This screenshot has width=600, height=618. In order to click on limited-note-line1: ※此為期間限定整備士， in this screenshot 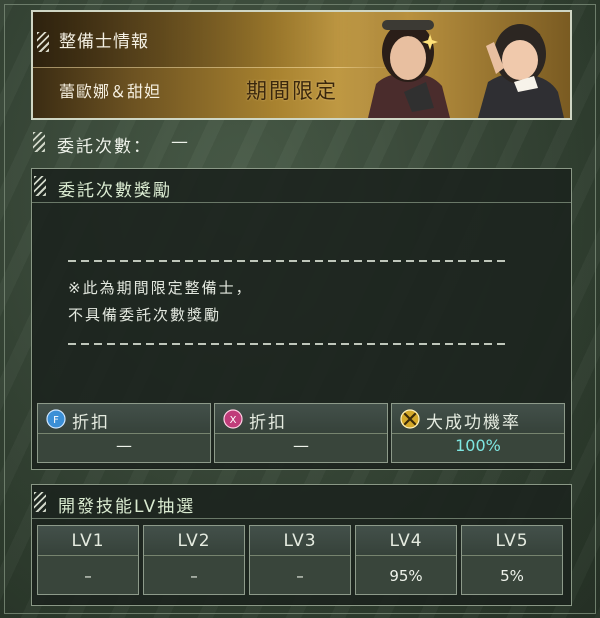, I will do `click(160, 288)`.